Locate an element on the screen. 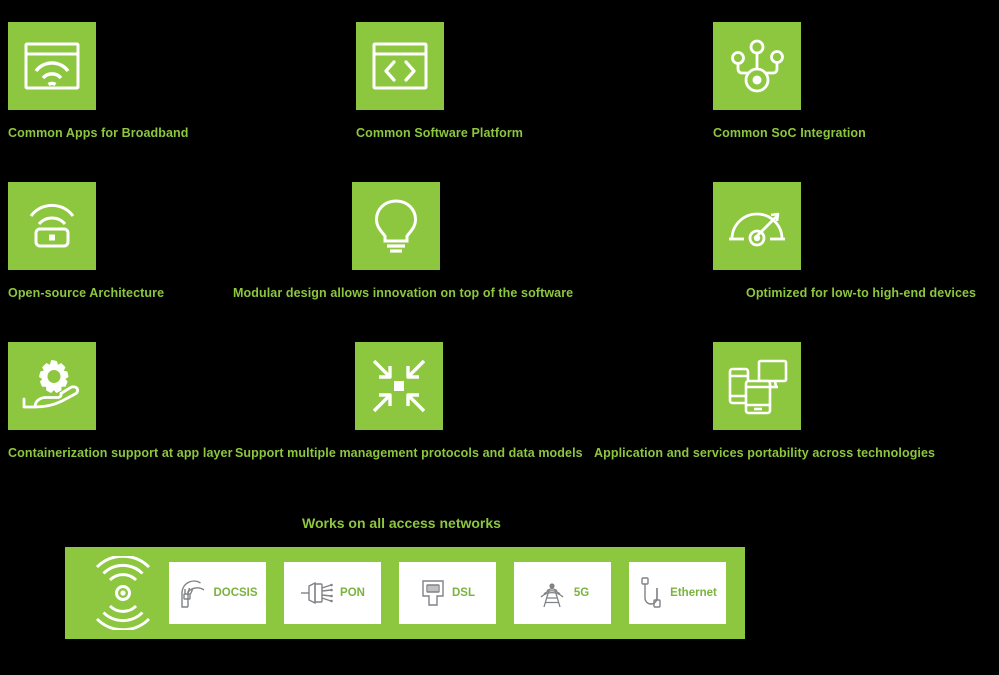 The height and width of the screenshot is (675, 999). access-card-label: DOCSIS is located at coordinates (235, 593).